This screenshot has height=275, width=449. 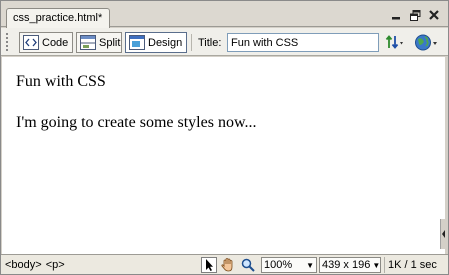 I want to click on window-controls, so click(x=415, y=15).